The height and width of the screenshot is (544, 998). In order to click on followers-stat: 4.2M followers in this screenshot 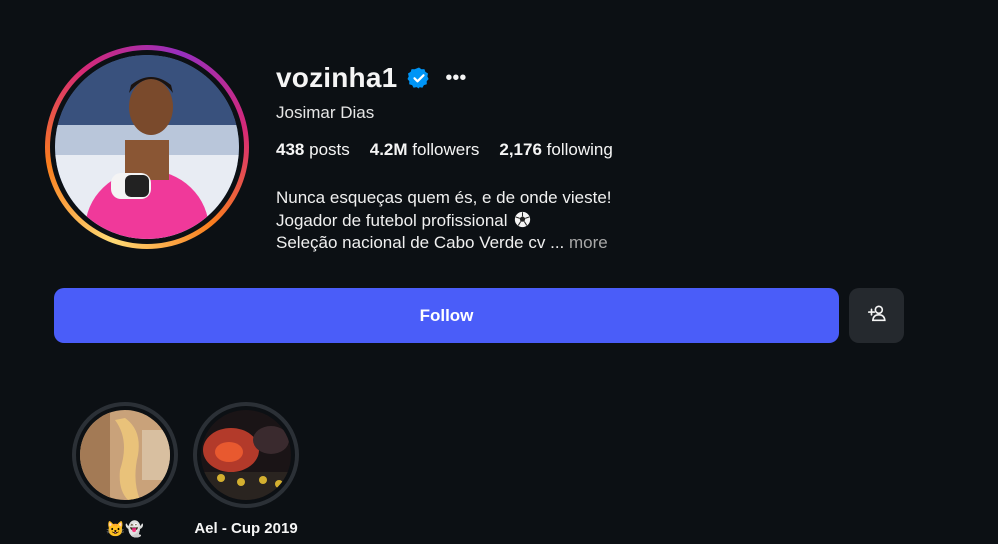, I will do `click(425, 150)`.